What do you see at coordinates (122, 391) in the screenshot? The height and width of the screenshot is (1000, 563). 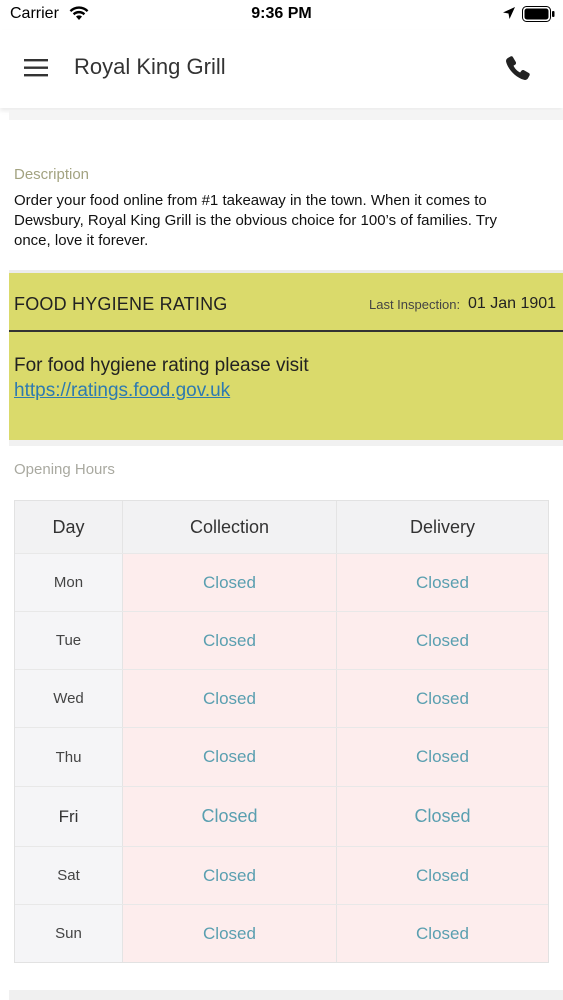 I see `ratings-link: https://ratings.food.gov.uk` at bounding box center [122, 391].